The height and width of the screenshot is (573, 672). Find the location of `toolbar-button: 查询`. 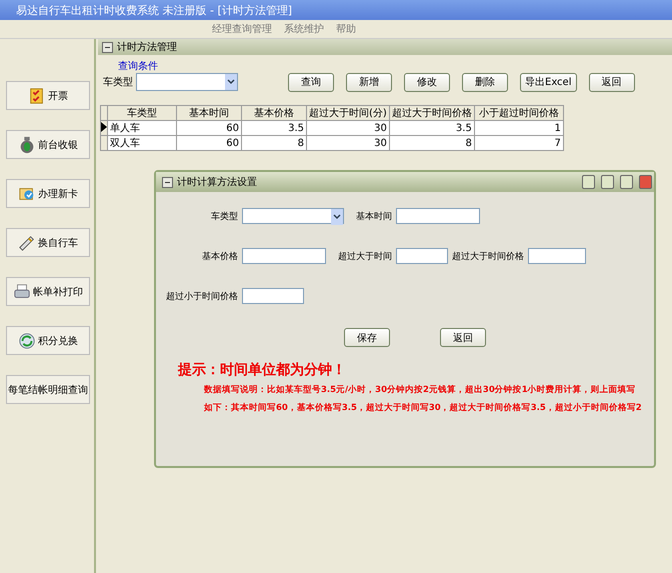

toolbar-button: 查询 is located at coordinates (311, 82).